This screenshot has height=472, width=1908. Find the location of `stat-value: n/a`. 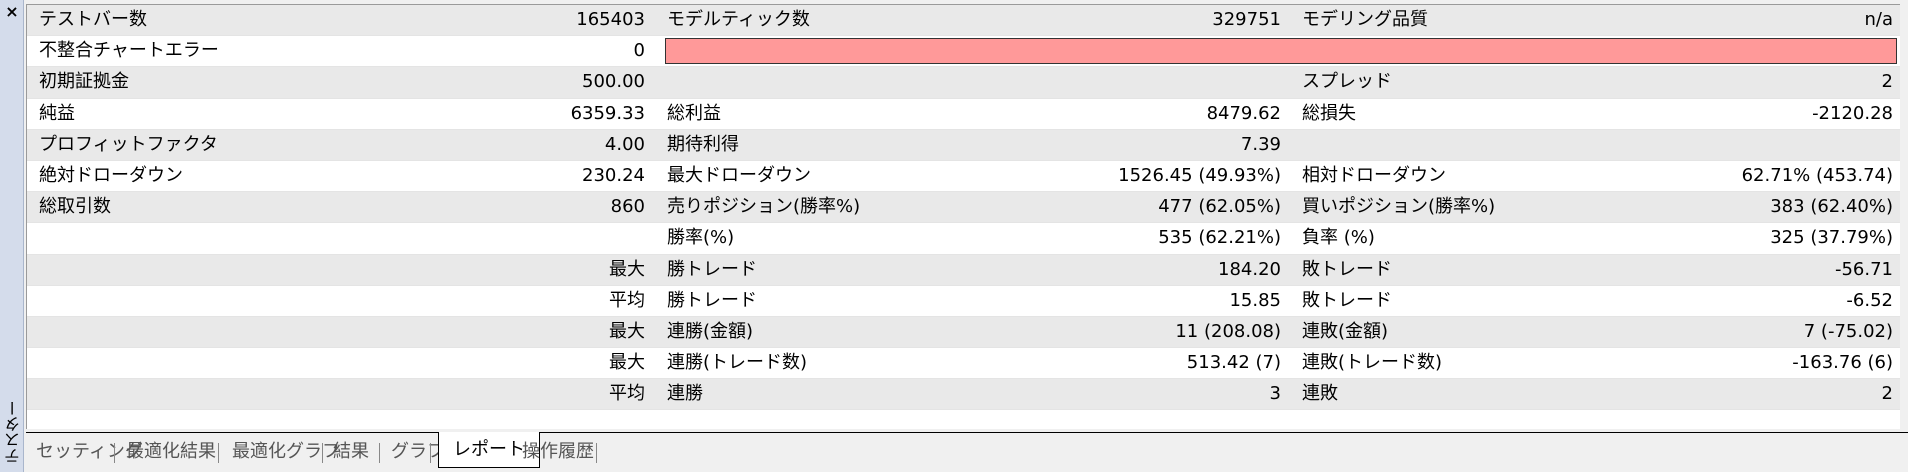

stat-value: n/a is located at coordinates (1878, 19).